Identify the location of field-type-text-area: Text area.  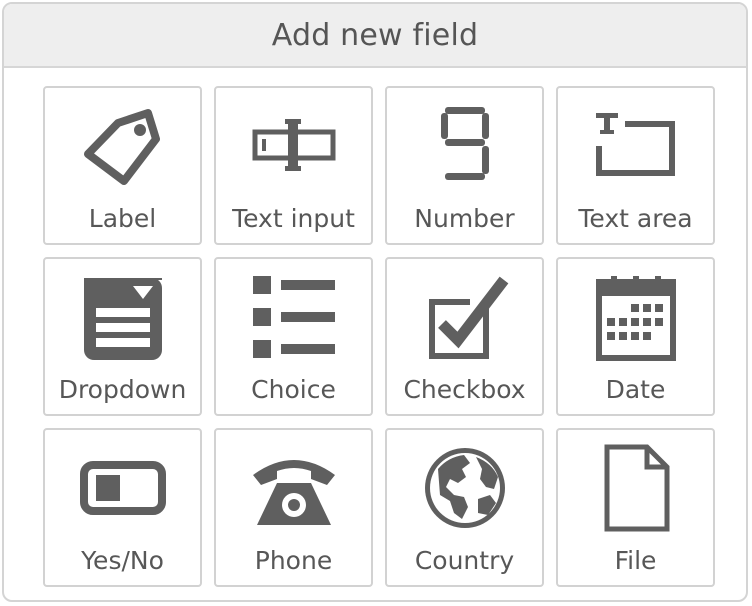
(635, 165).